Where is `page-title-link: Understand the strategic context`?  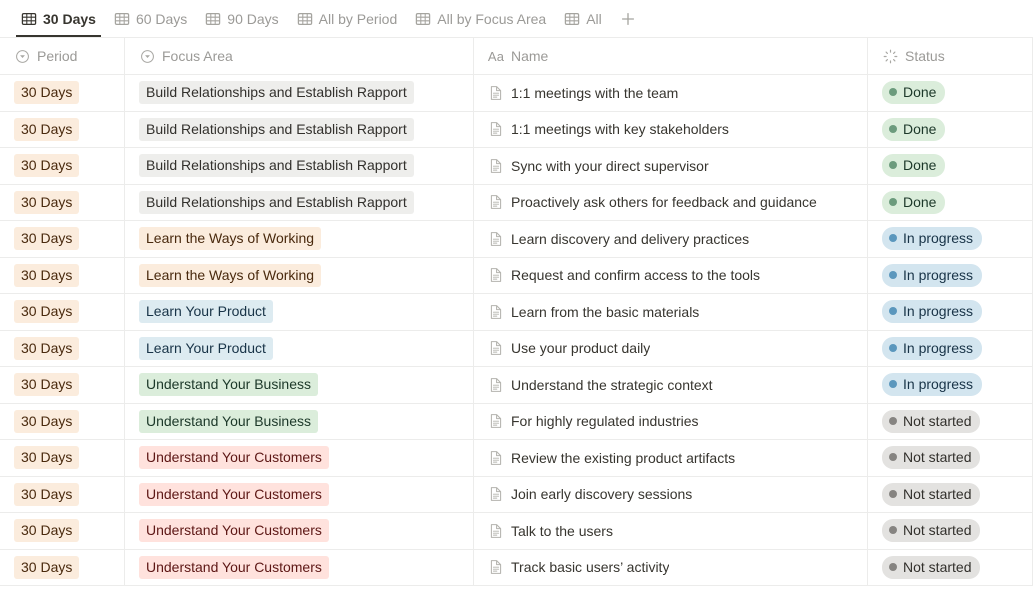 page-title-link: Understand the strategic context is located at coordinates (612, 385).